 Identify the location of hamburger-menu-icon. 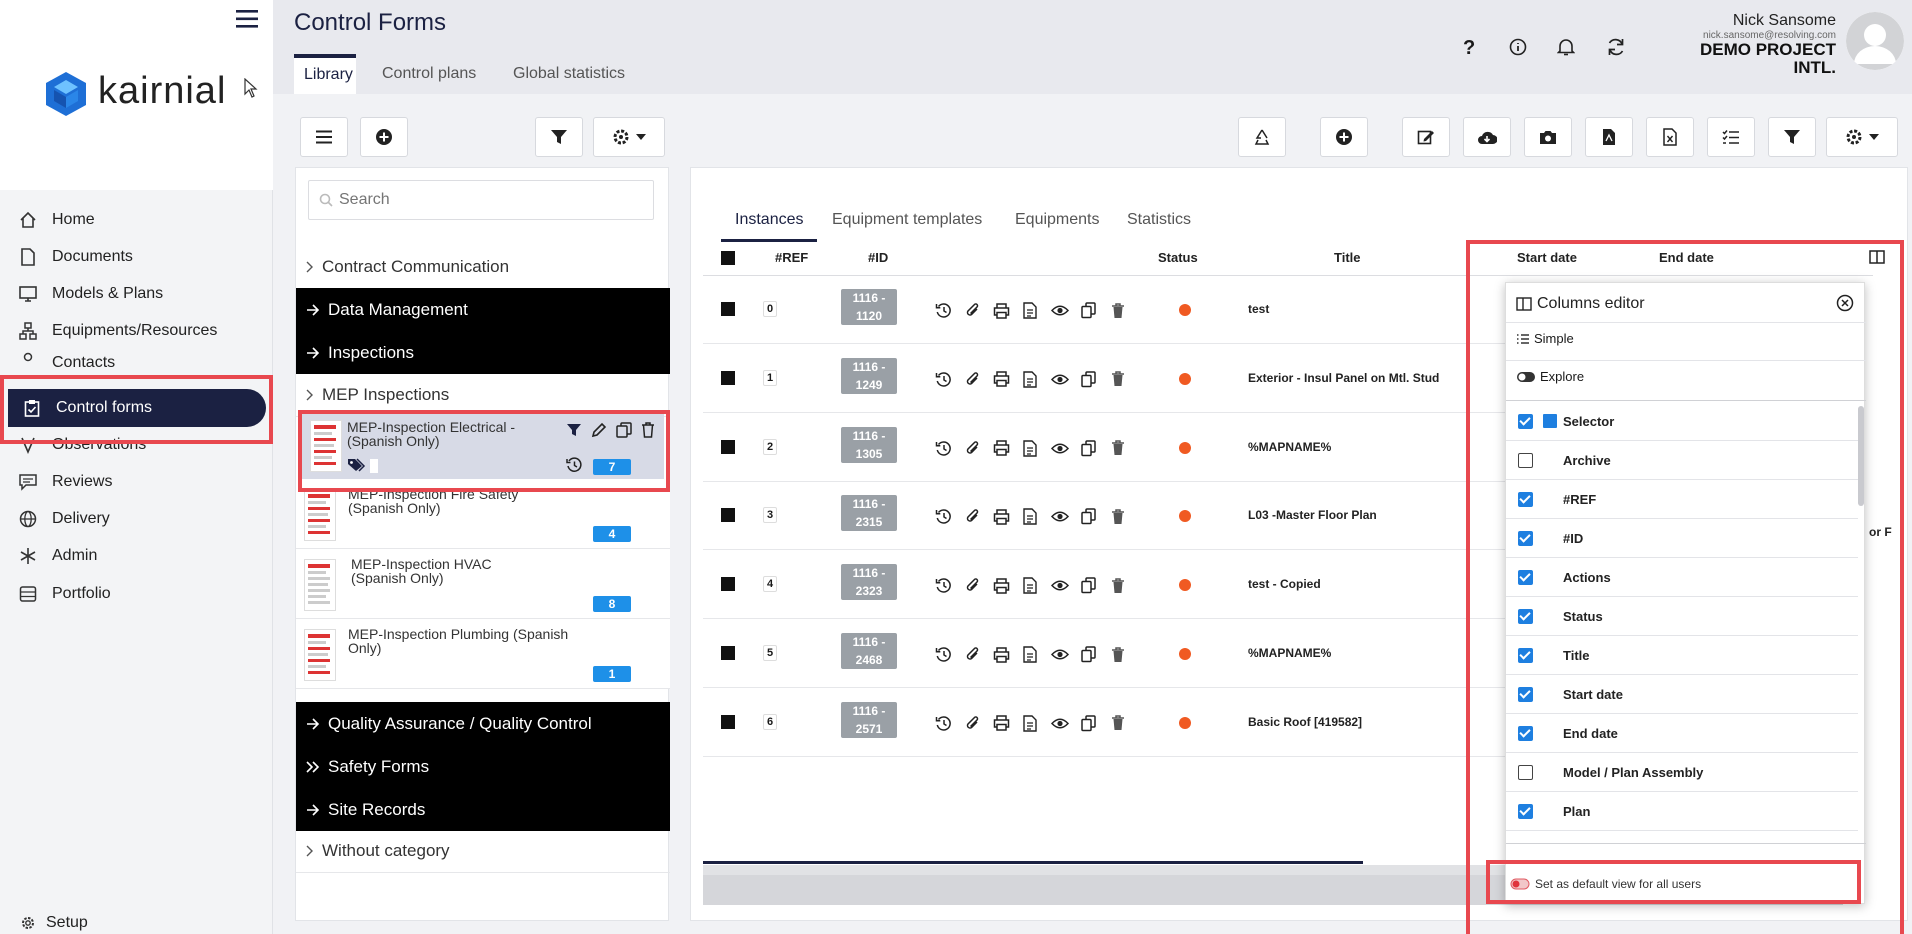
(247, 19).